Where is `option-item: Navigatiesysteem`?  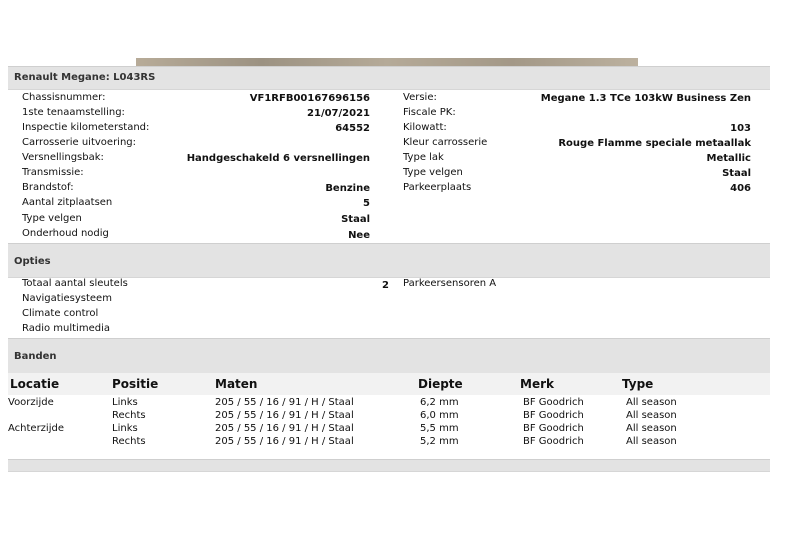
option-item: Navigatiesysteem is located at coordinates (67, 298).